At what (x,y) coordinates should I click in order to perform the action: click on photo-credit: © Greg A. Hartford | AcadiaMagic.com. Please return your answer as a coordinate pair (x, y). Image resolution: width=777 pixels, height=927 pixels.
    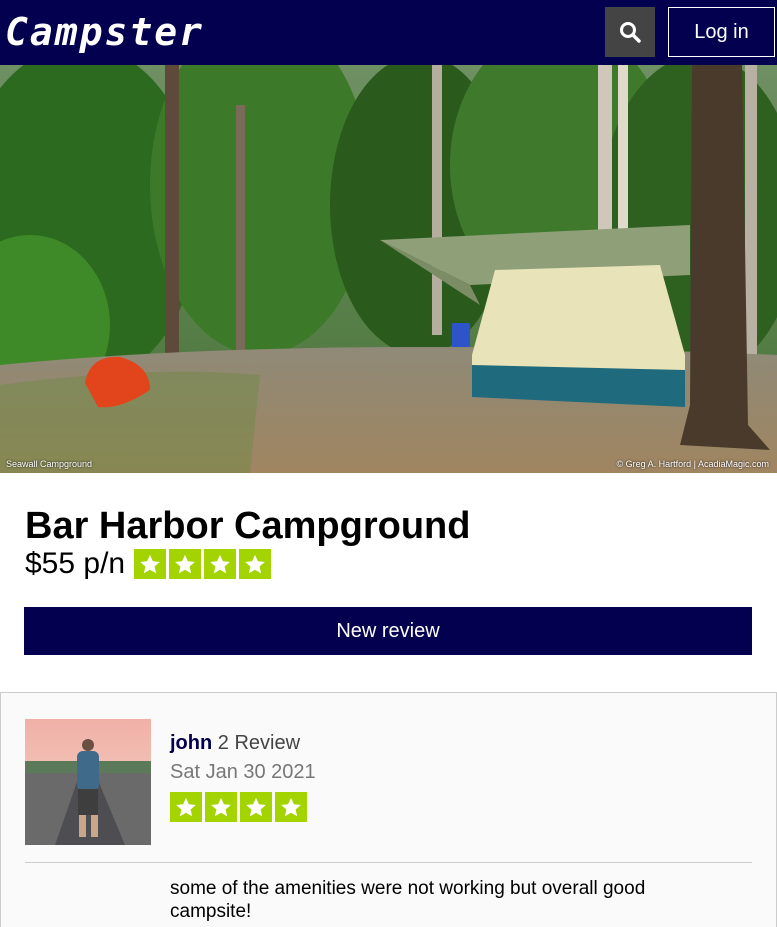
    Looking at the image, I should click on (692, 464).